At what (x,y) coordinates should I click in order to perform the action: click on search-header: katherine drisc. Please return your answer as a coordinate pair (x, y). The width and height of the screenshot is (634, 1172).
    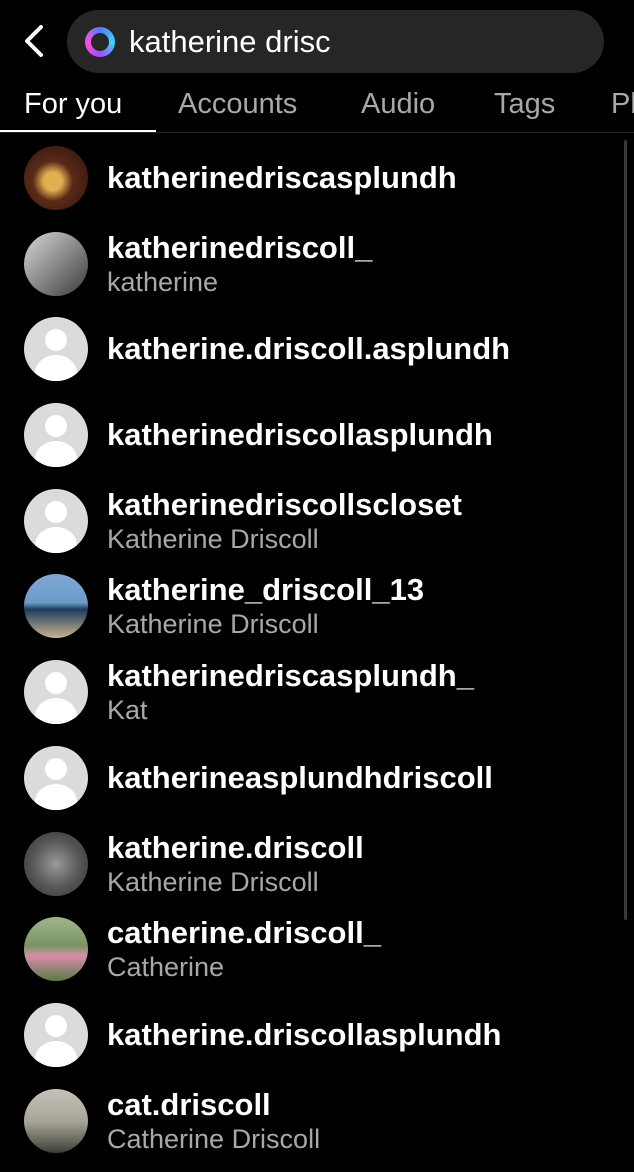
    Looking at the image, I should click on (317, 42).